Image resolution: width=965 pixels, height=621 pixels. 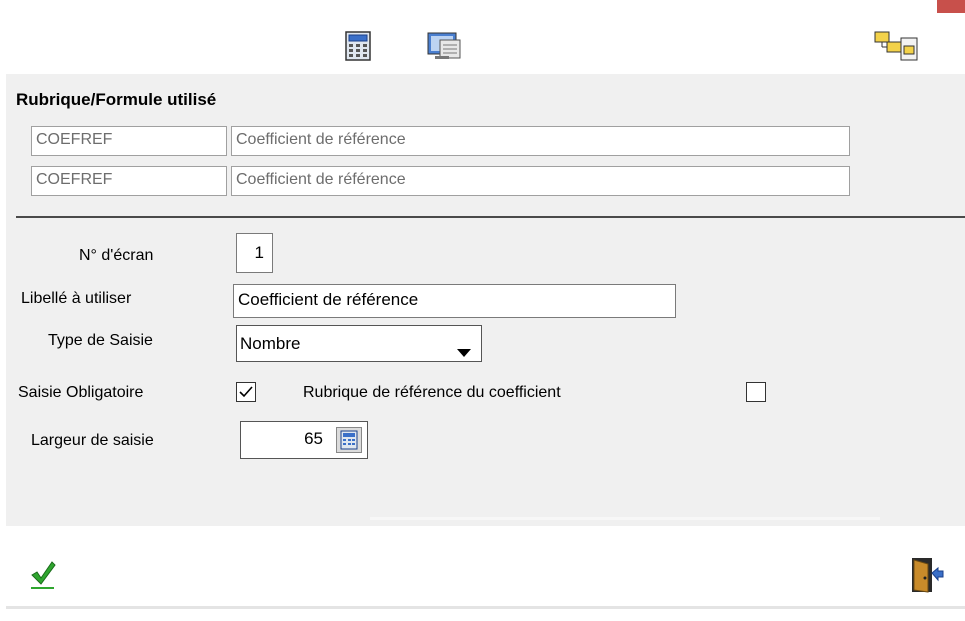 I want to click on largeur-label: Largeur de saisie, so click(x=92, y=440).